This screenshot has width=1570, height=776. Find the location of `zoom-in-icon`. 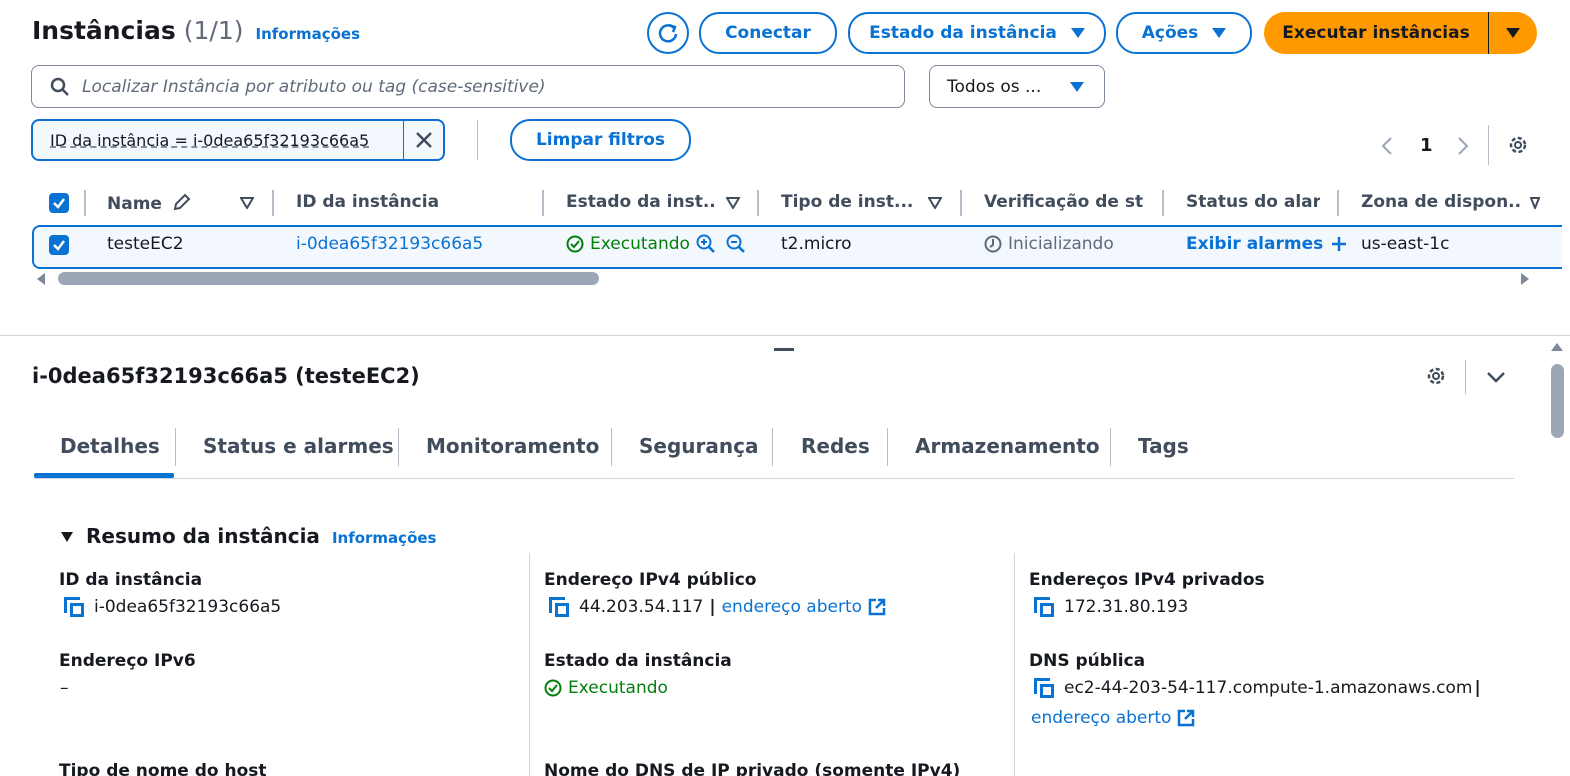

zoom-in-icon is located at coordinates (706, 244).